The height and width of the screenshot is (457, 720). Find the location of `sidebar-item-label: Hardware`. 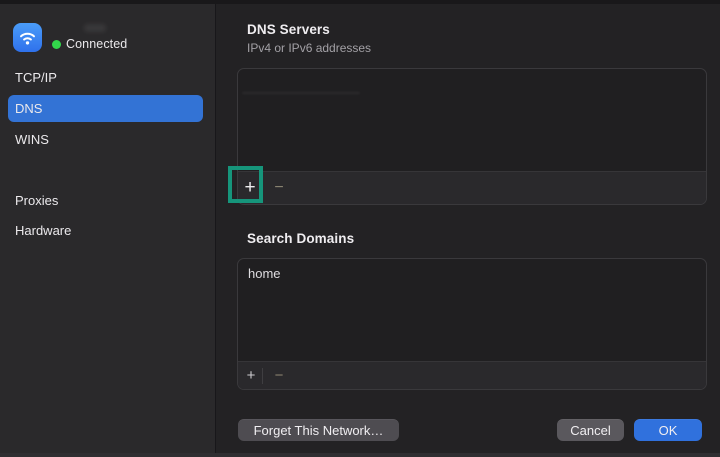

sidebar-item-label: Hardware is located at coordinates (43, 230).